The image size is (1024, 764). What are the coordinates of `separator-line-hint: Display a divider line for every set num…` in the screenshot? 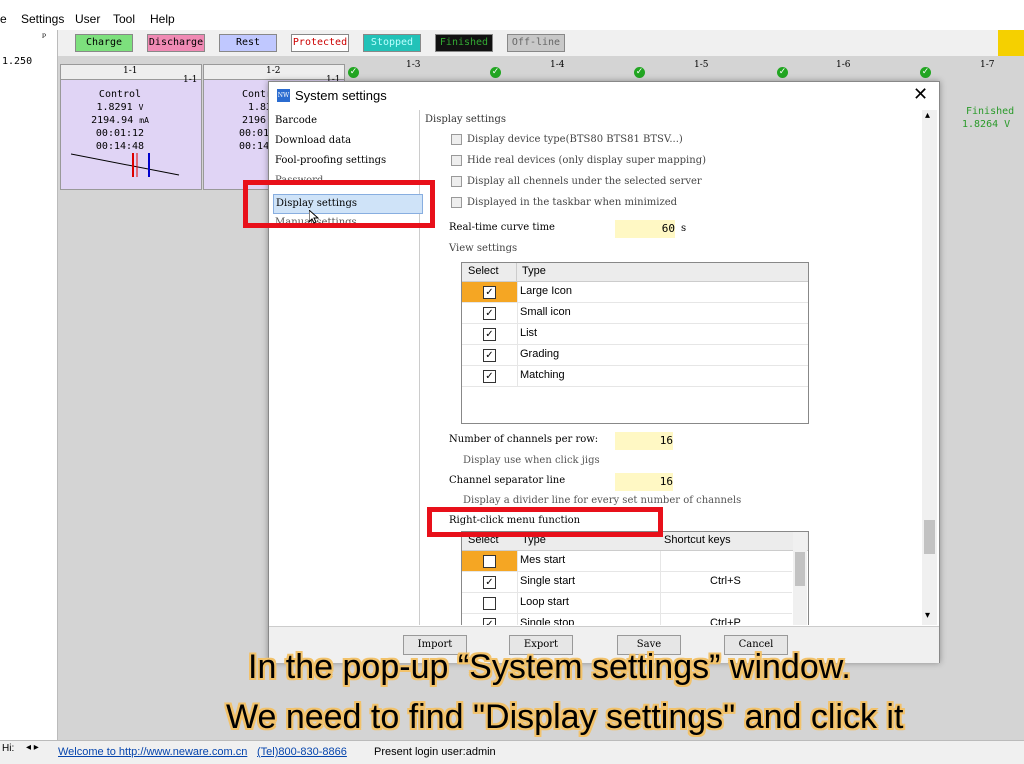 It's located at (602, 500).